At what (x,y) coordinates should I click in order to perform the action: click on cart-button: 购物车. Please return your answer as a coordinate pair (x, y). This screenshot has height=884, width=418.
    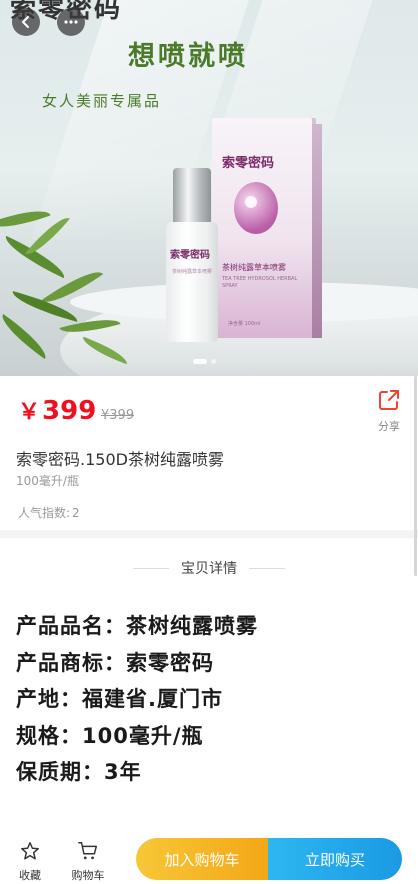
    Looking at the image, I should click on (88, 861).